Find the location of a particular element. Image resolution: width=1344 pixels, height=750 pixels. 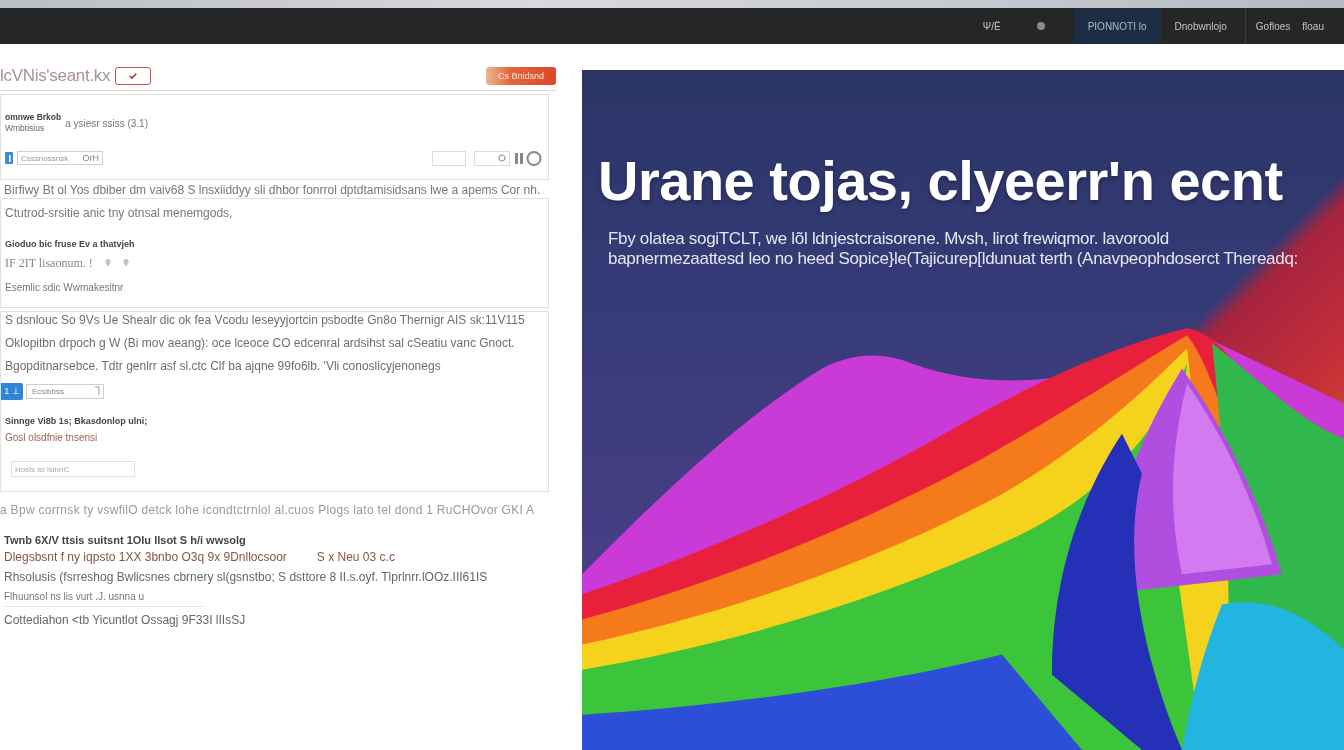

tile-icon is located at coordinates (9, 158).